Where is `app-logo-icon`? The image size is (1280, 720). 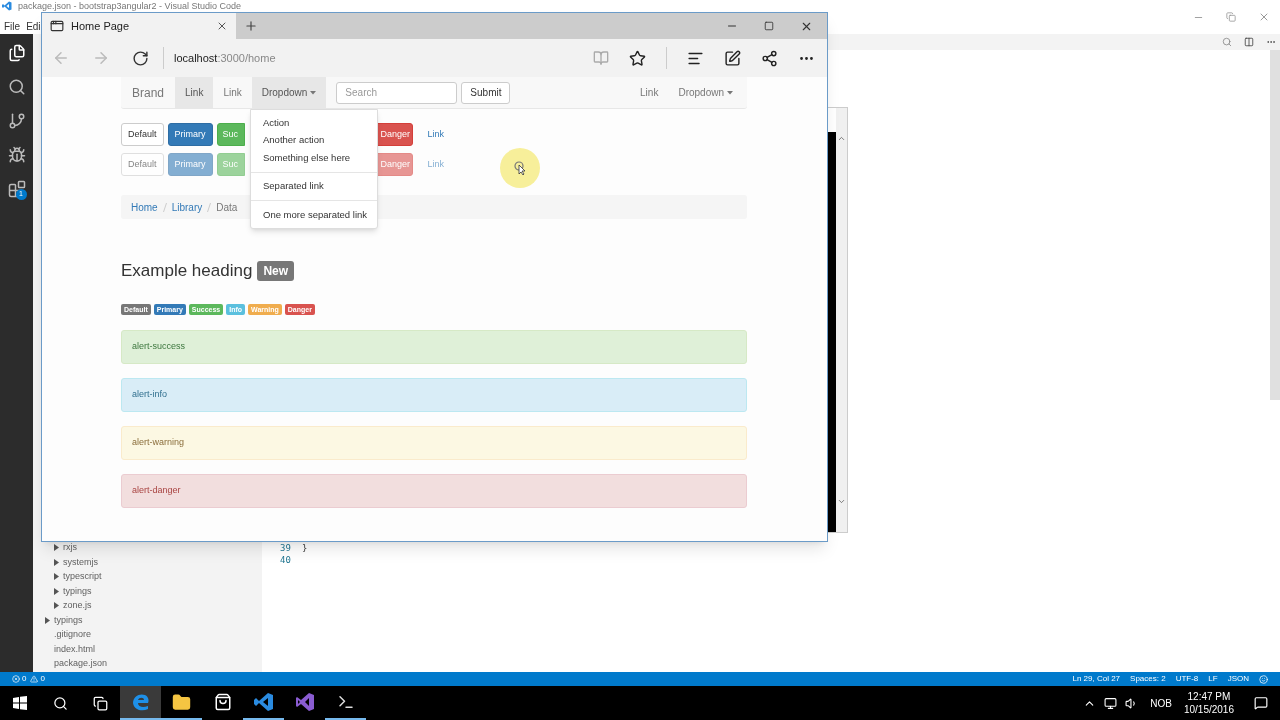 app-logo-icon is located at coordinates (7, 6).